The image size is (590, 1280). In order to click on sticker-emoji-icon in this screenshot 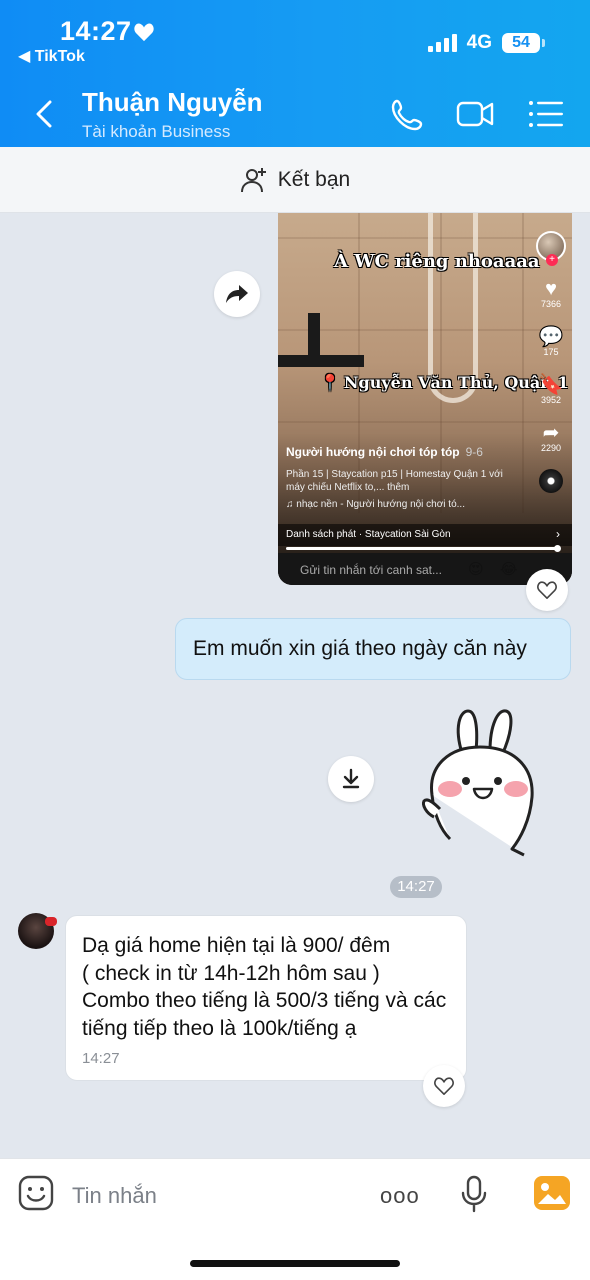, I will do `click(36, 1193)`.